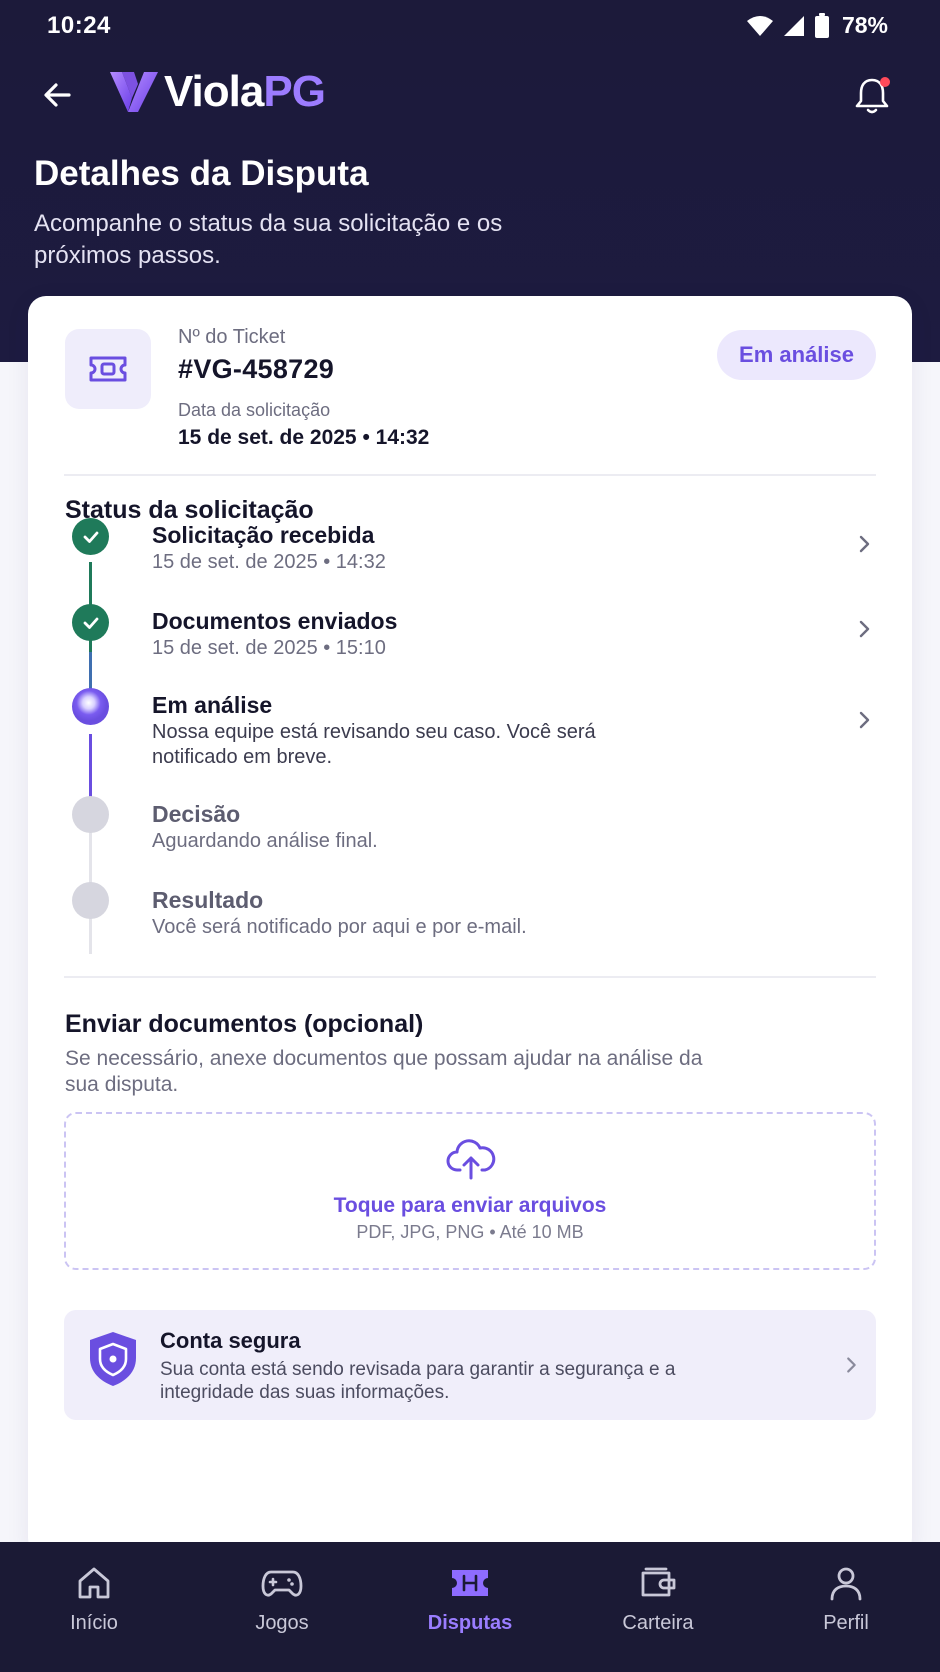 This screenshot has height=1672, width=940. What do you see at coordinates (208, 900) in the screenshot?
I see `step-title: Resultado` at bounding box center [208, 900].